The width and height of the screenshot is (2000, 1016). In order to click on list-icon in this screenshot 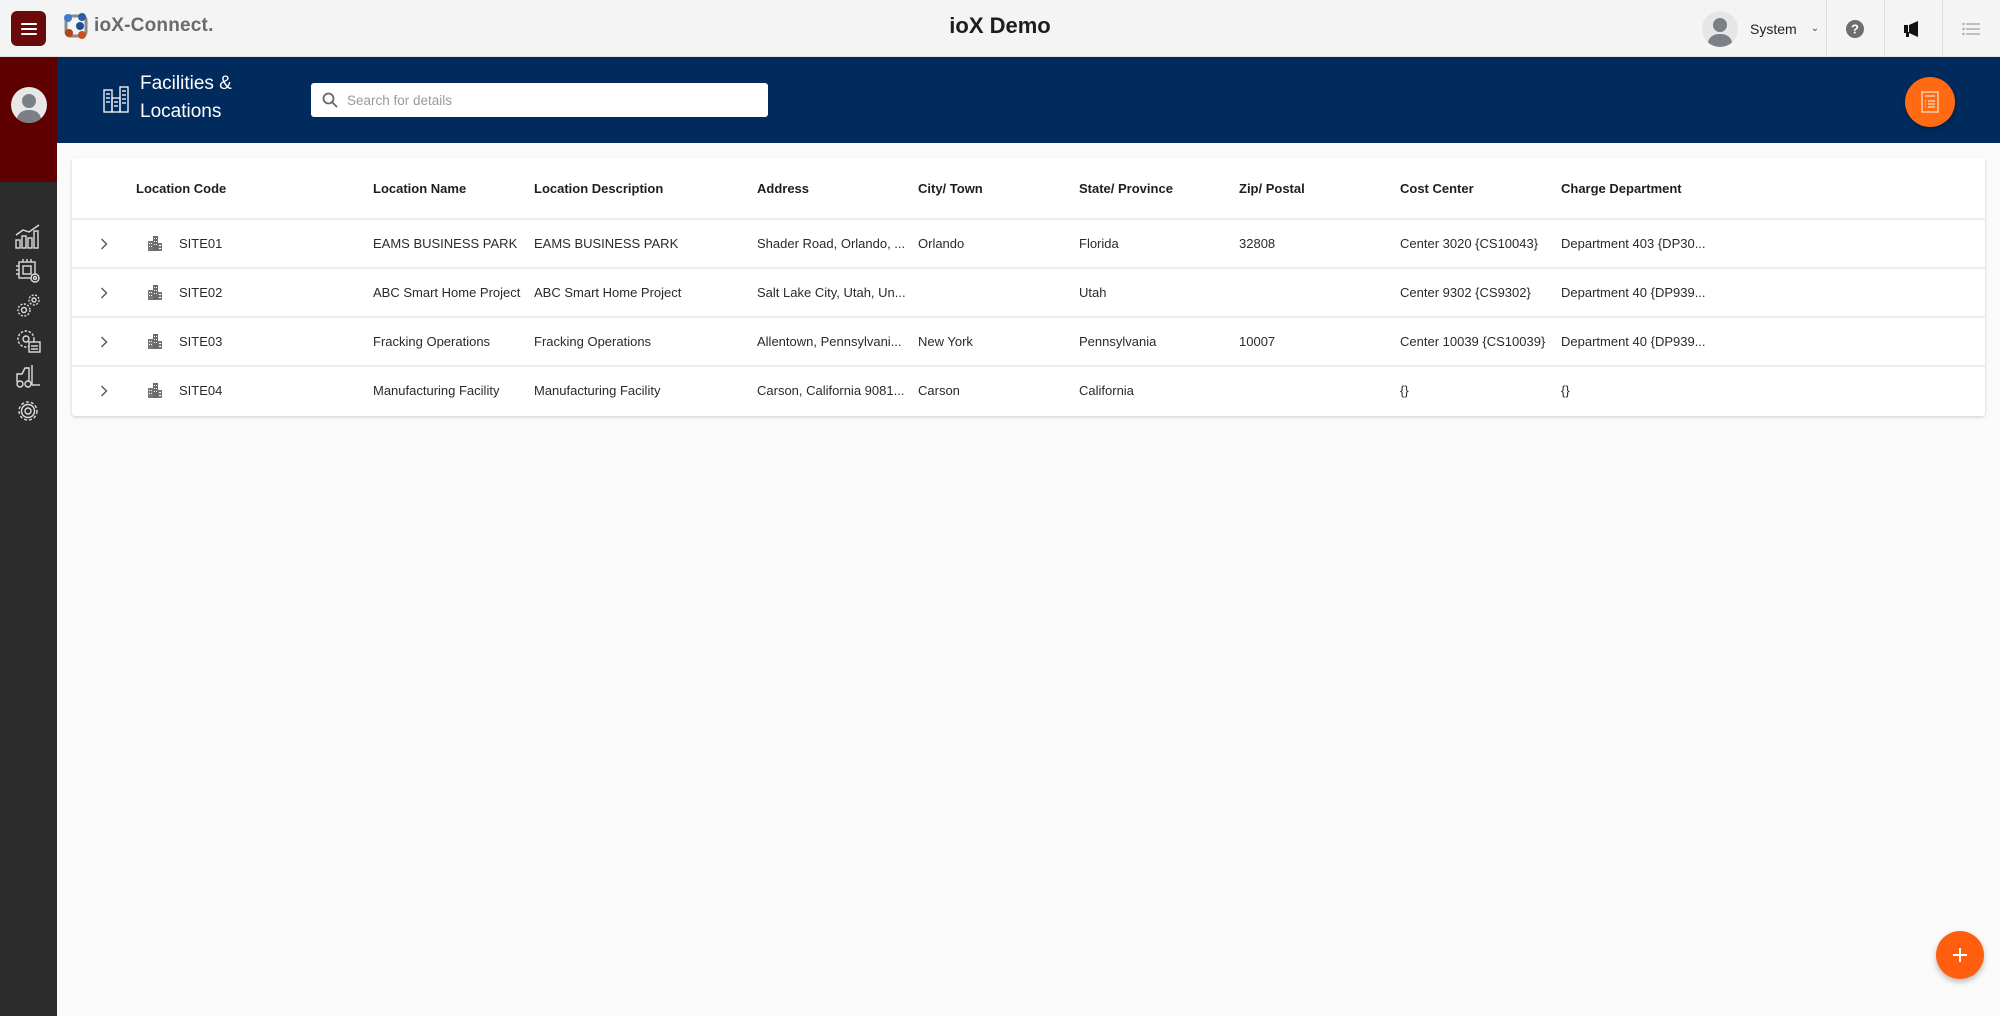, I will do `click(1971, 29)`.